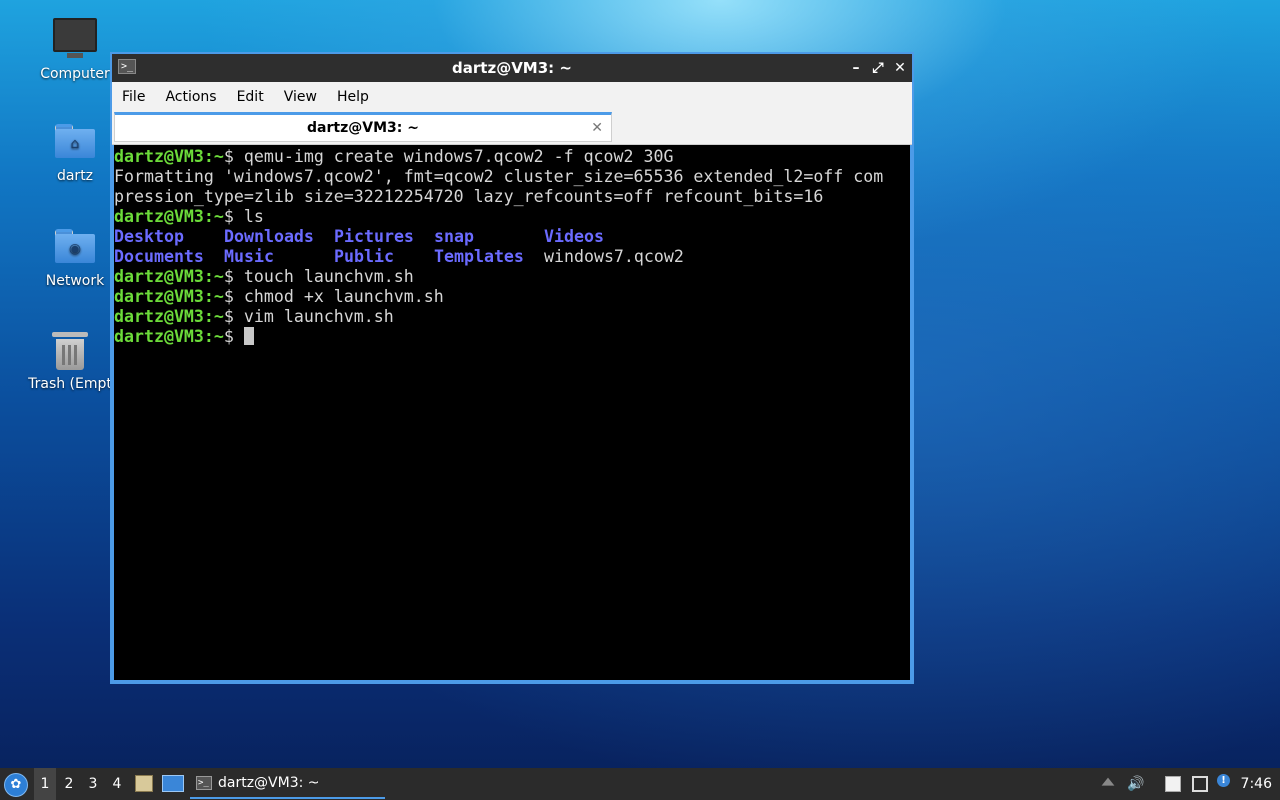 The width and height of the screenshot is (1280, 800). Describe the element at coordinates (70, 384) in the screenshot. I see `desktop-icon-label: Trash (Empt` at that location.